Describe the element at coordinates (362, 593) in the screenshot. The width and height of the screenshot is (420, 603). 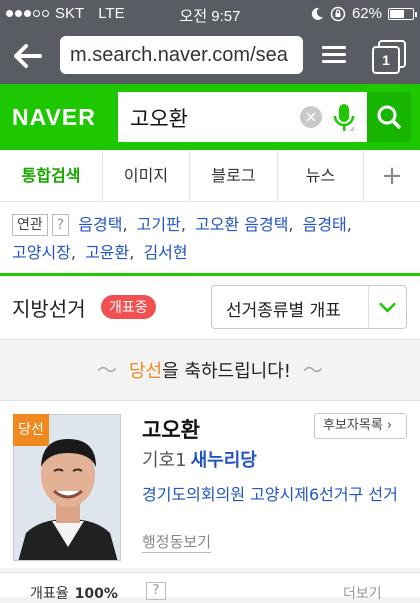
I see `more-link: 더보기` at that location.